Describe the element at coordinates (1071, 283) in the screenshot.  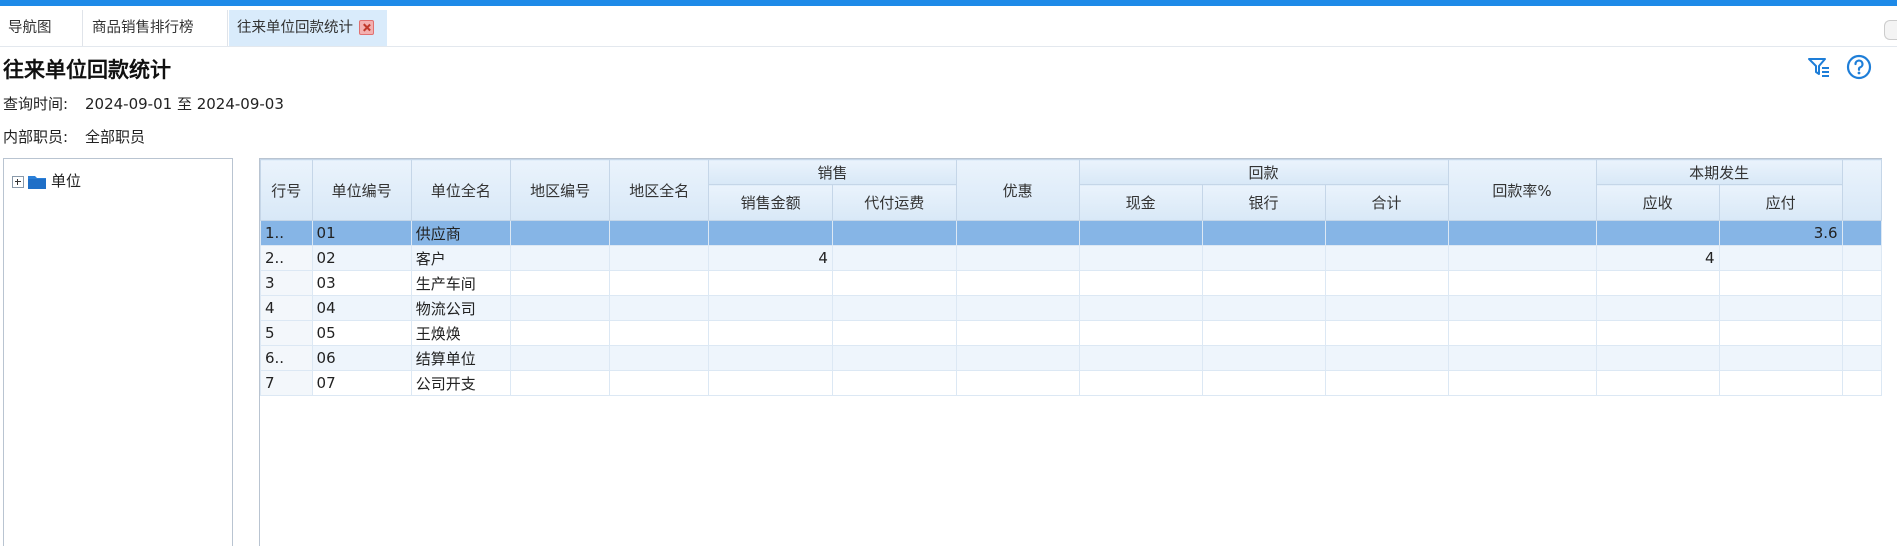
I see `table-row: 3 03 生产车间` at that location.